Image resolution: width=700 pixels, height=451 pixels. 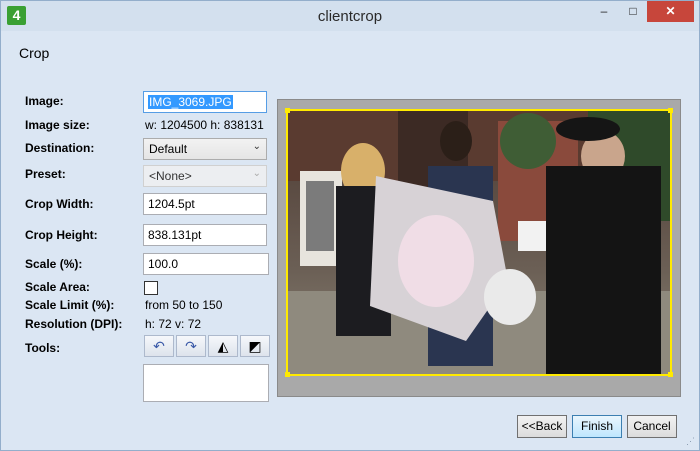 I want to click on back-button: <<Back, so click(x=542, y=426).